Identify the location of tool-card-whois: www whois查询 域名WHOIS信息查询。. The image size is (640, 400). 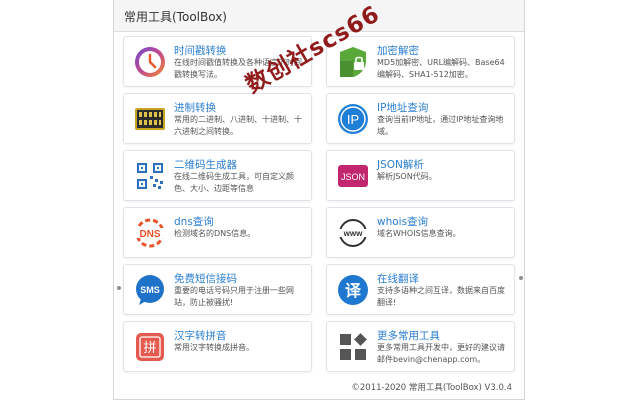
(420, 232).